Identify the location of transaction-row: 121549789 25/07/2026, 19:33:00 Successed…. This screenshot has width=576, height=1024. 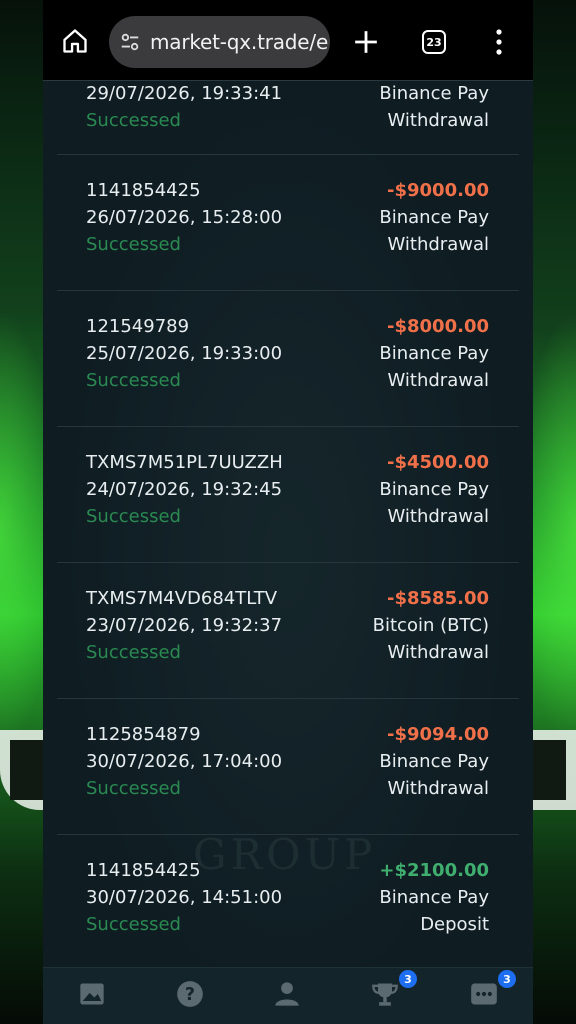
(288, 372).